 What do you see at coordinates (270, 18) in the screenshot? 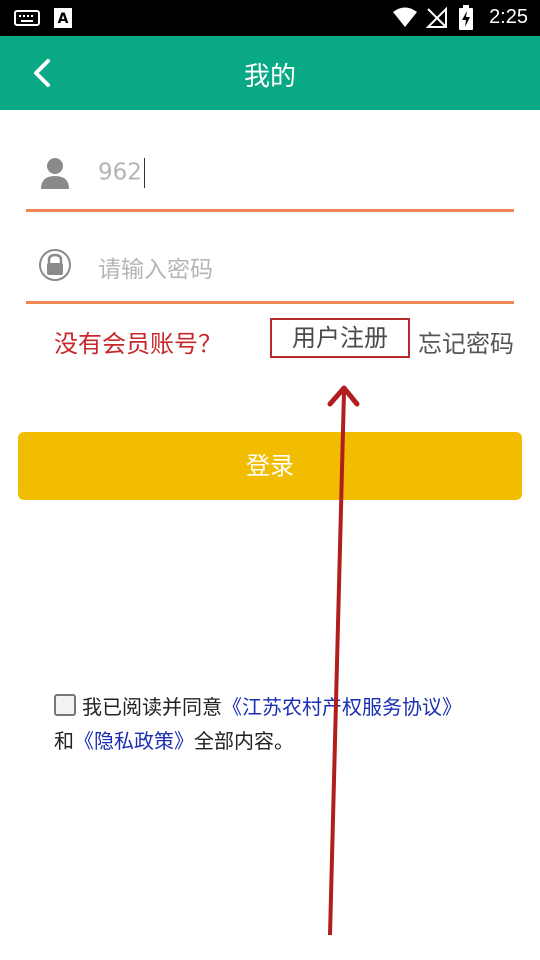
I see `status-bar: A 2:25` at bounding box center [270, 18].